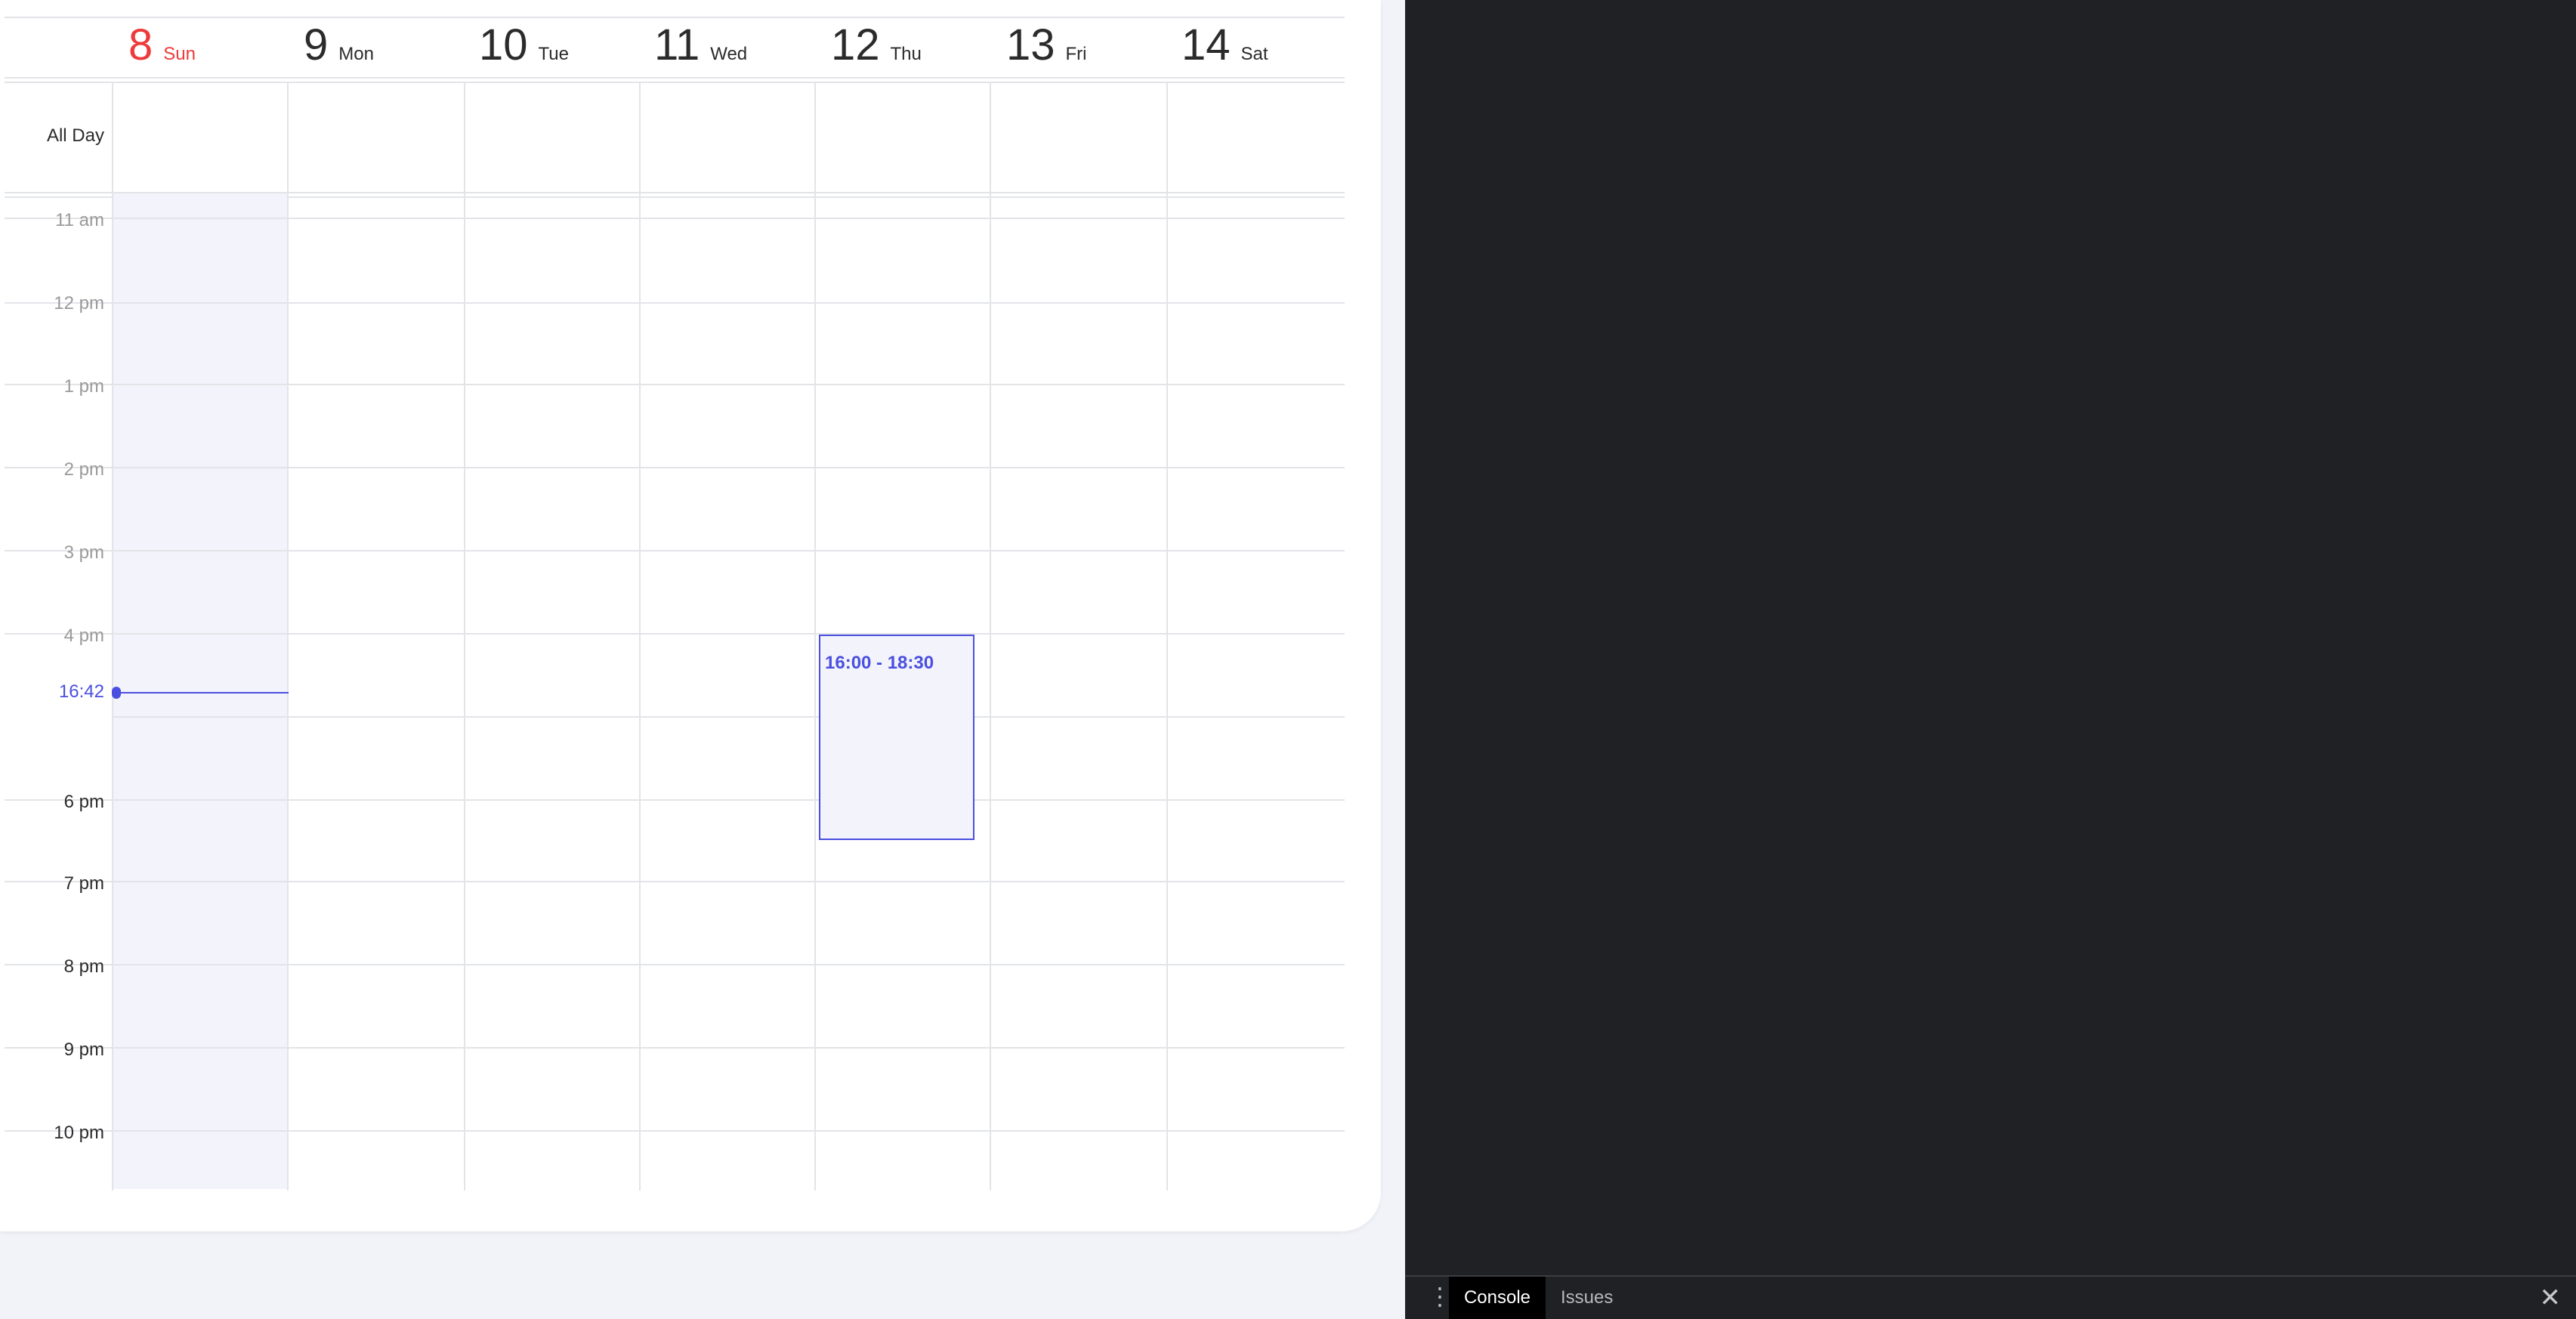  I want to click on day-name: Sun, so click(179, 54).